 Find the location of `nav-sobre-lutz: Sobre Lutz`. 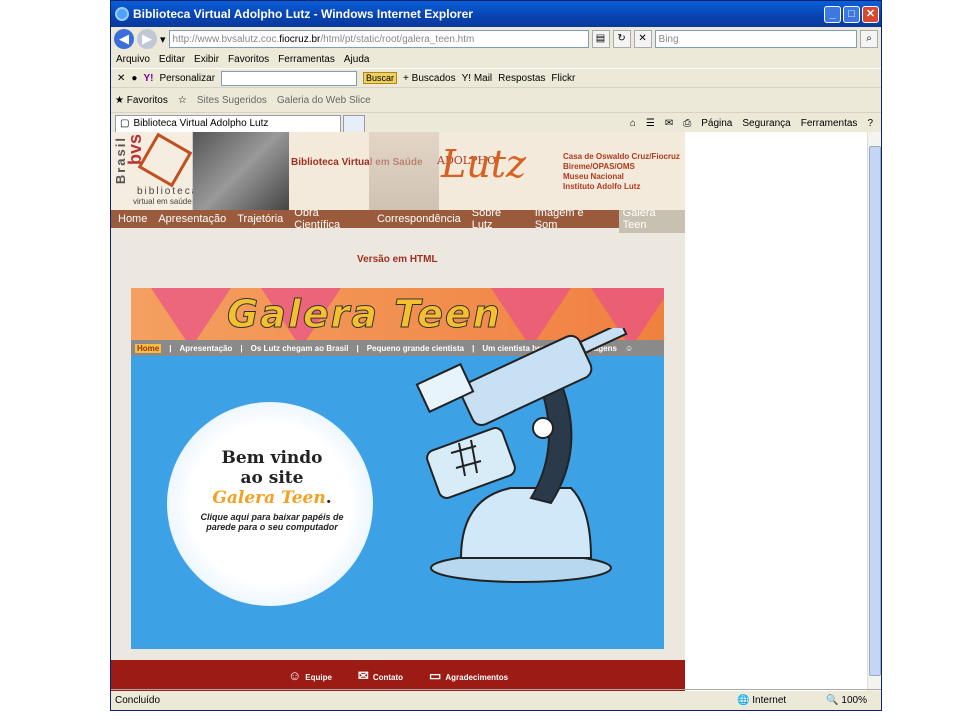

nav-sobre-lutz: Sobre Lutz is located at coordinates (498, 219).